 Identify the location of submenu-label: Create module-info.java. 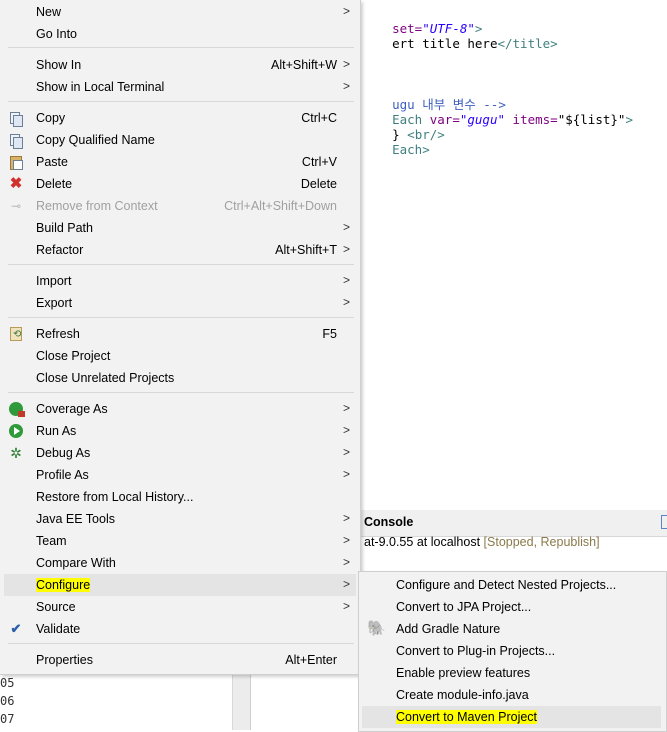
(462, 695).